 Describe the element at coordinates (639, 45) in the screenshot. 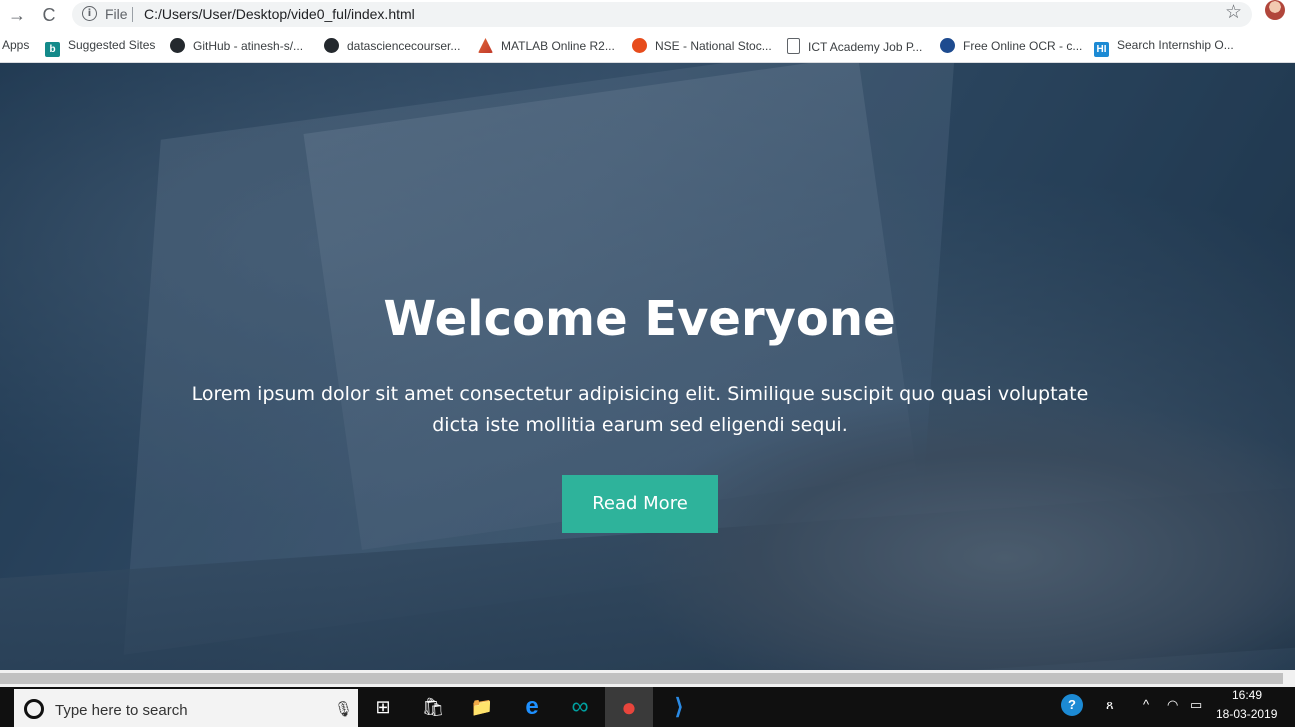

I see `nse-icon` at that location.